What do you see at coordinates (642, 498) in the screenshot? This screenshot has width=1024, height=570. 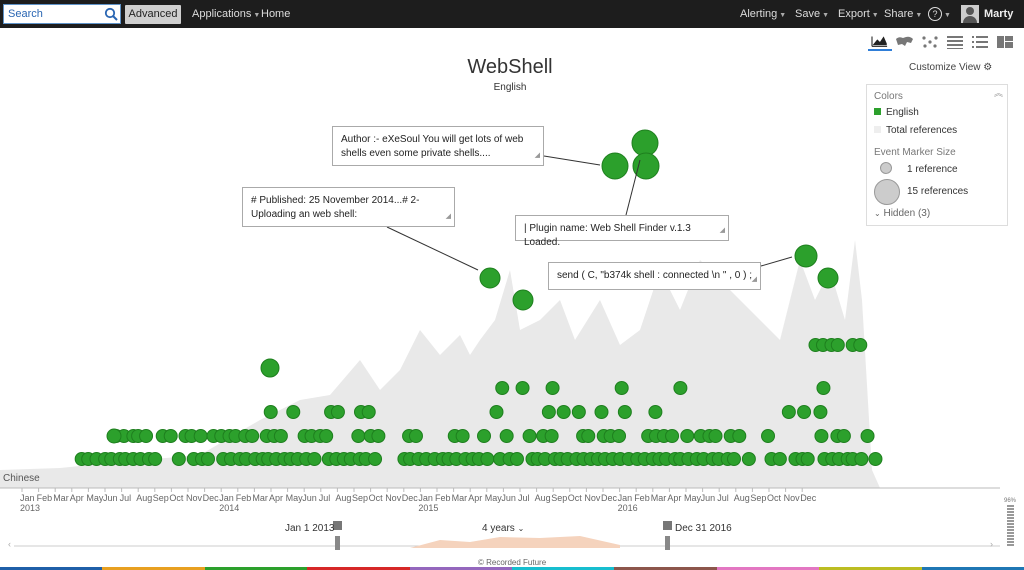 I see `month-label: Feb` at bounding box center [642, 498].